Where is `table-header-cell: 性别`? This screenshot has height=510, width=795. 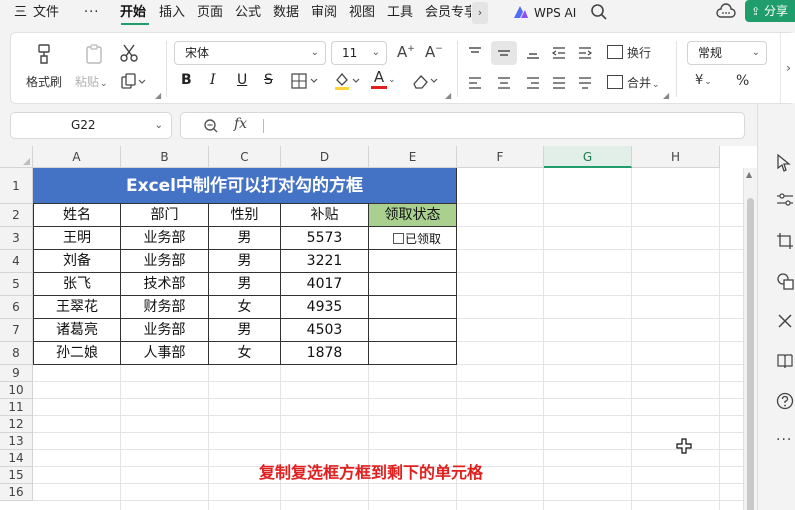 table-header-cell: 性别 is located at coordinates (245, 215).